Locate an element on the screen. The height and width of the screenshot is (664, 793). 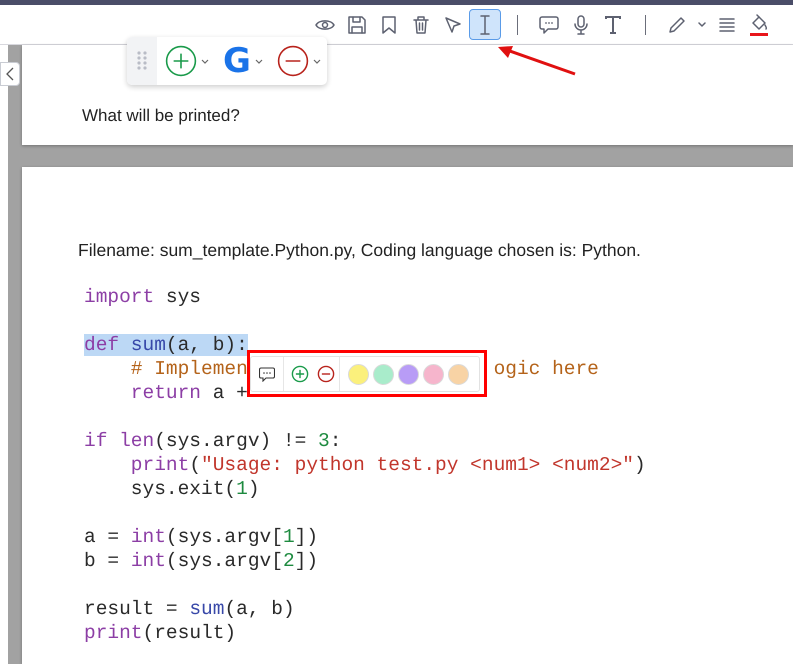
code-line: b = int(sys.argv[2]) is located at coordinates (201, 561).